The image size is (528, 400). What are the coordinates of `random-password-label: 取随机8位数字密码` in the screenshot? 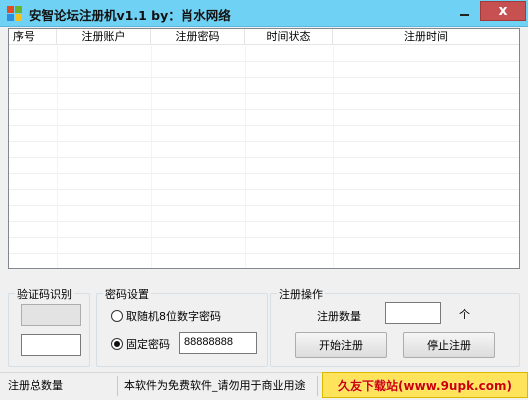 It's located at (173, 316).